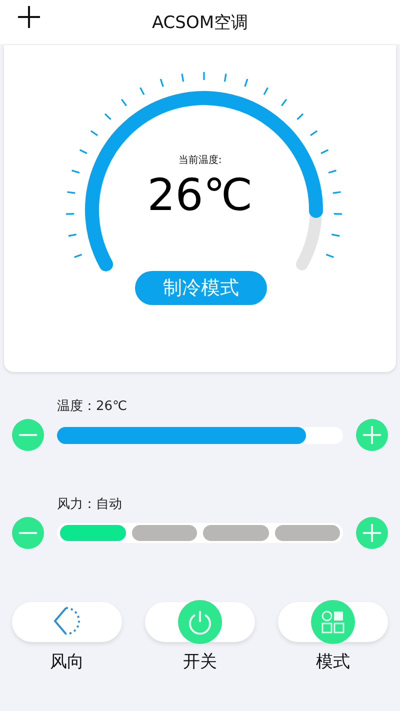  I want to click on wind-speed-bar, so click(200, 533).